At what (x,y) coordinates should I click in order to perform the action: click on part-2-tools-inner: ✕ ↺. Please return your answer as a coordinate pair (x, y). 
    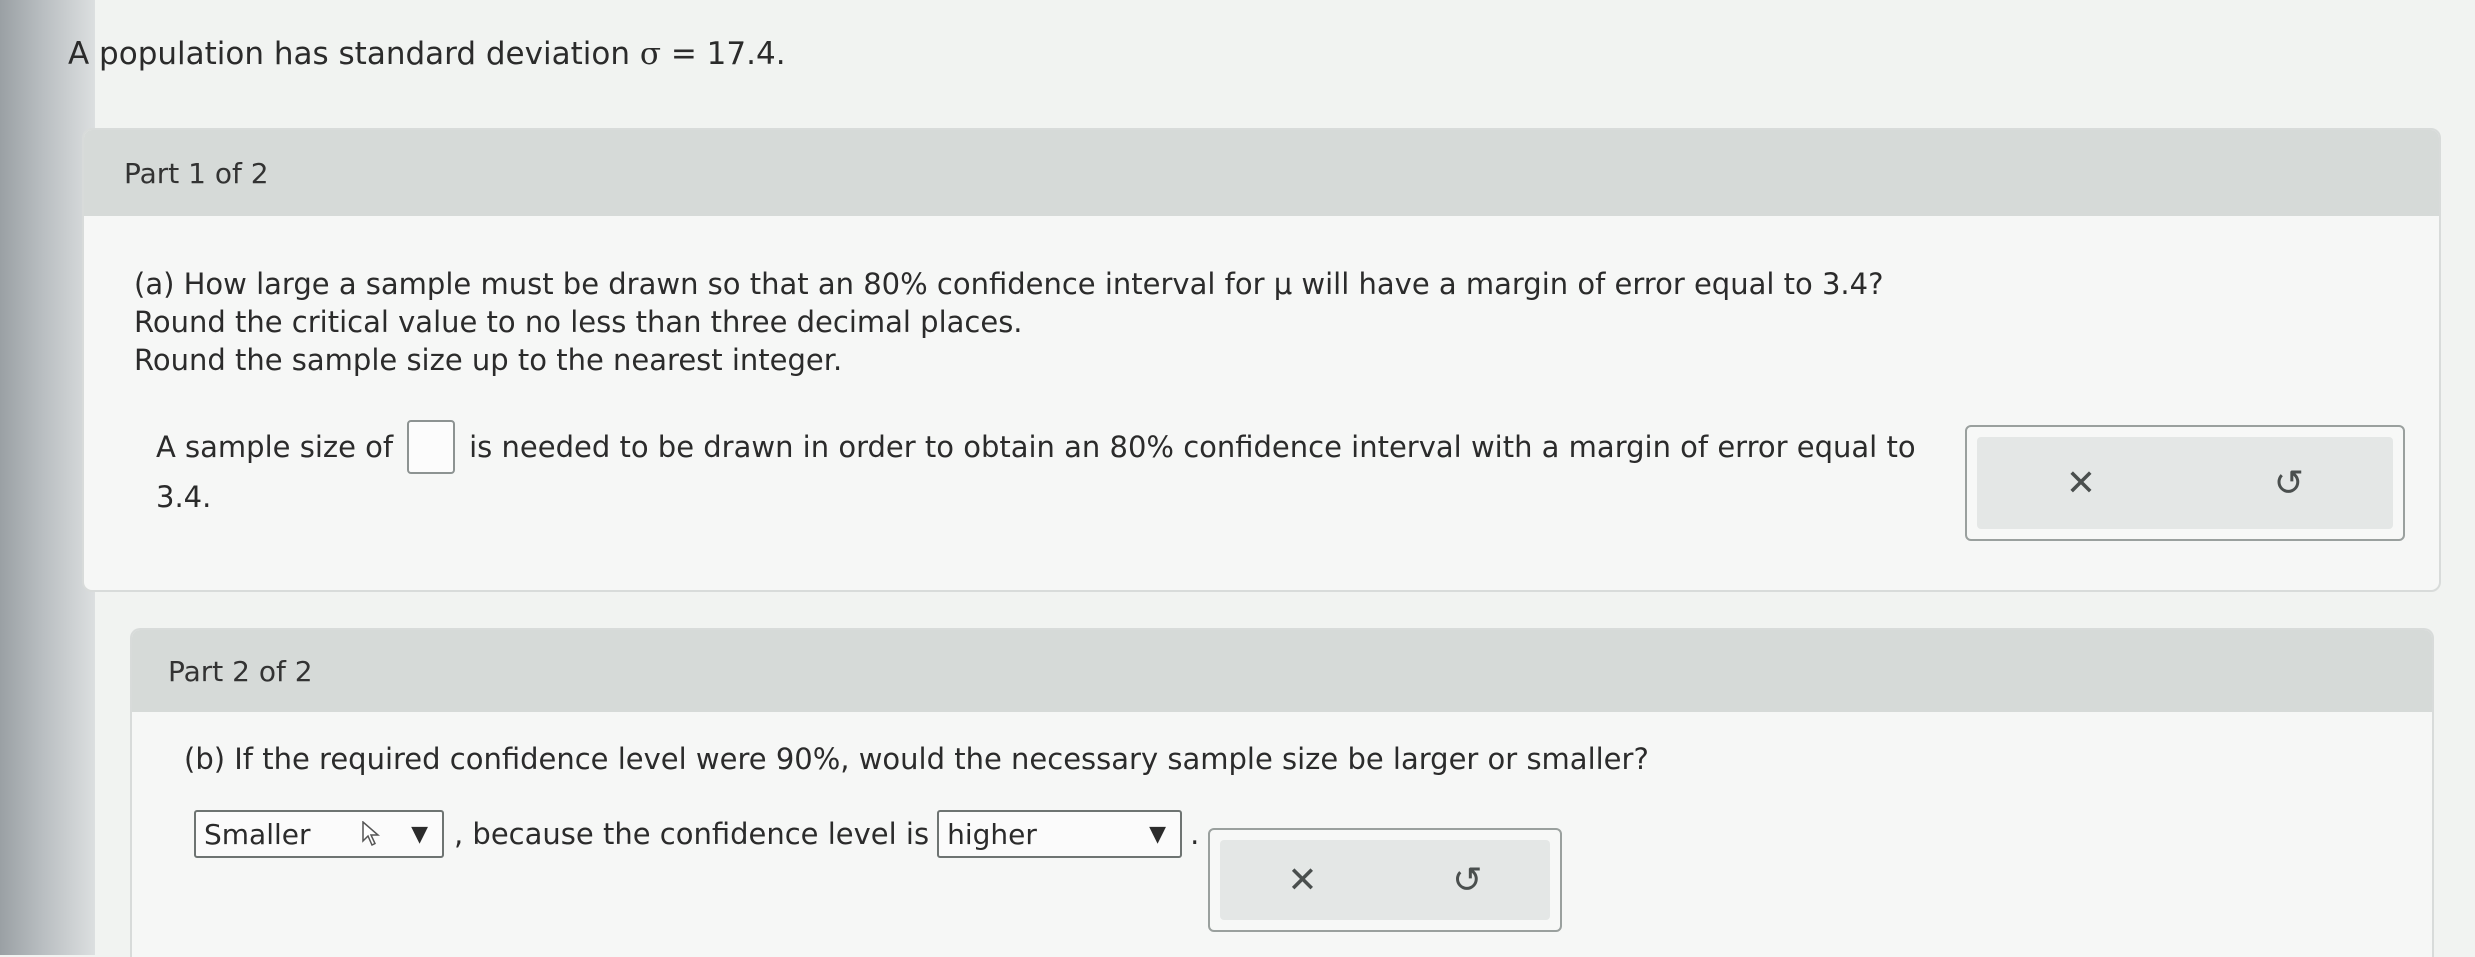
    Looking at the image, I should click on (1385, 880).